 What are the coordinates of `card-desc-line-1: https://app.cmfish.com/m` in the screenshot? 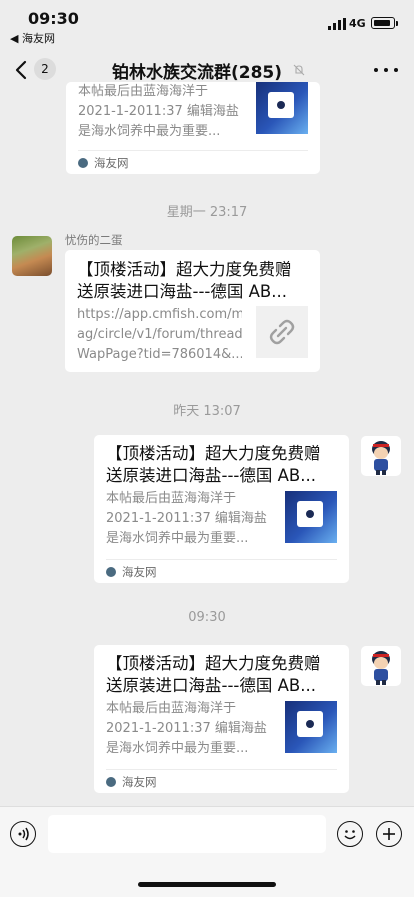 It's located at (159, 314).